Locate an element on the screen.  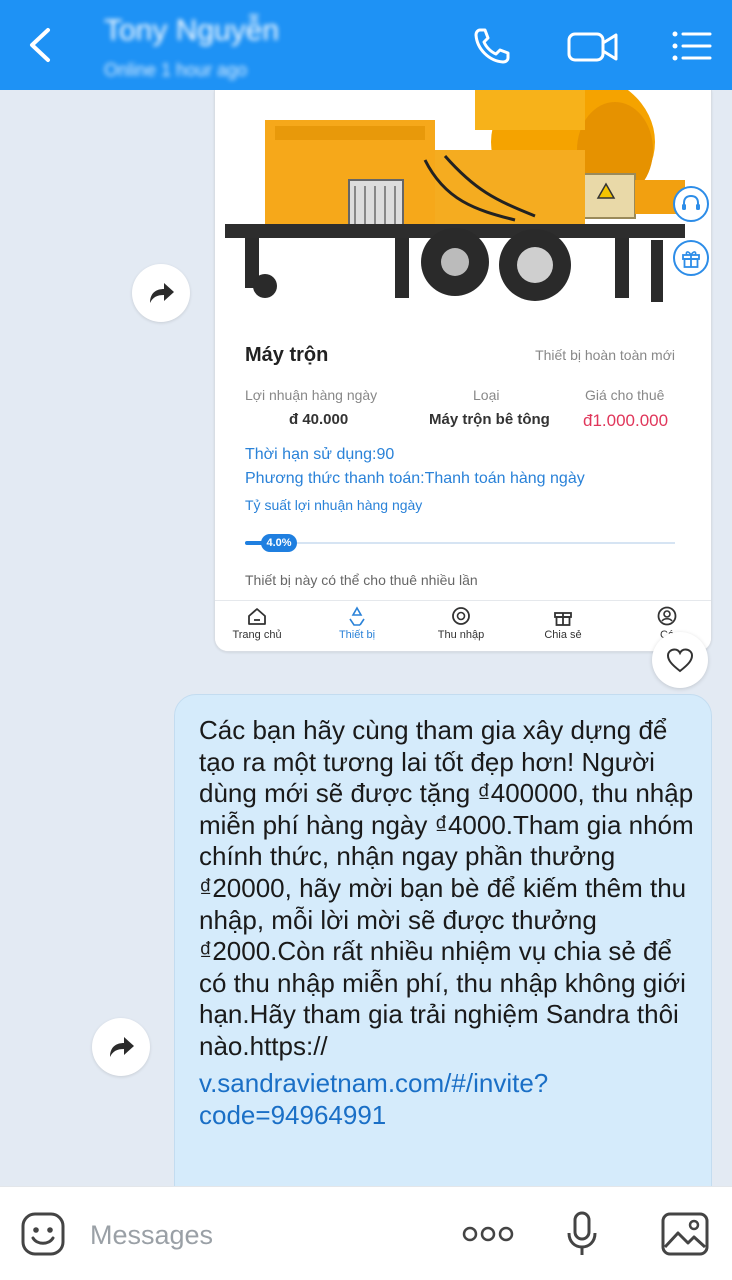
daily-profit-value: đ 40.000 is located at coordinates (319, 419).